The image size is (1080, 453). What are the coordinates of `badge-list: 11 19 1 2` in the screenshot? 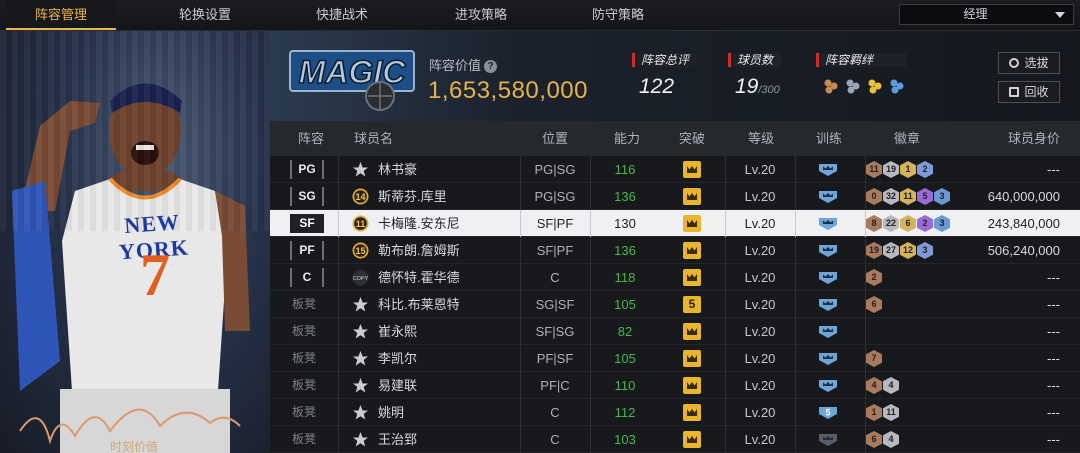 It's located at (899, 169).